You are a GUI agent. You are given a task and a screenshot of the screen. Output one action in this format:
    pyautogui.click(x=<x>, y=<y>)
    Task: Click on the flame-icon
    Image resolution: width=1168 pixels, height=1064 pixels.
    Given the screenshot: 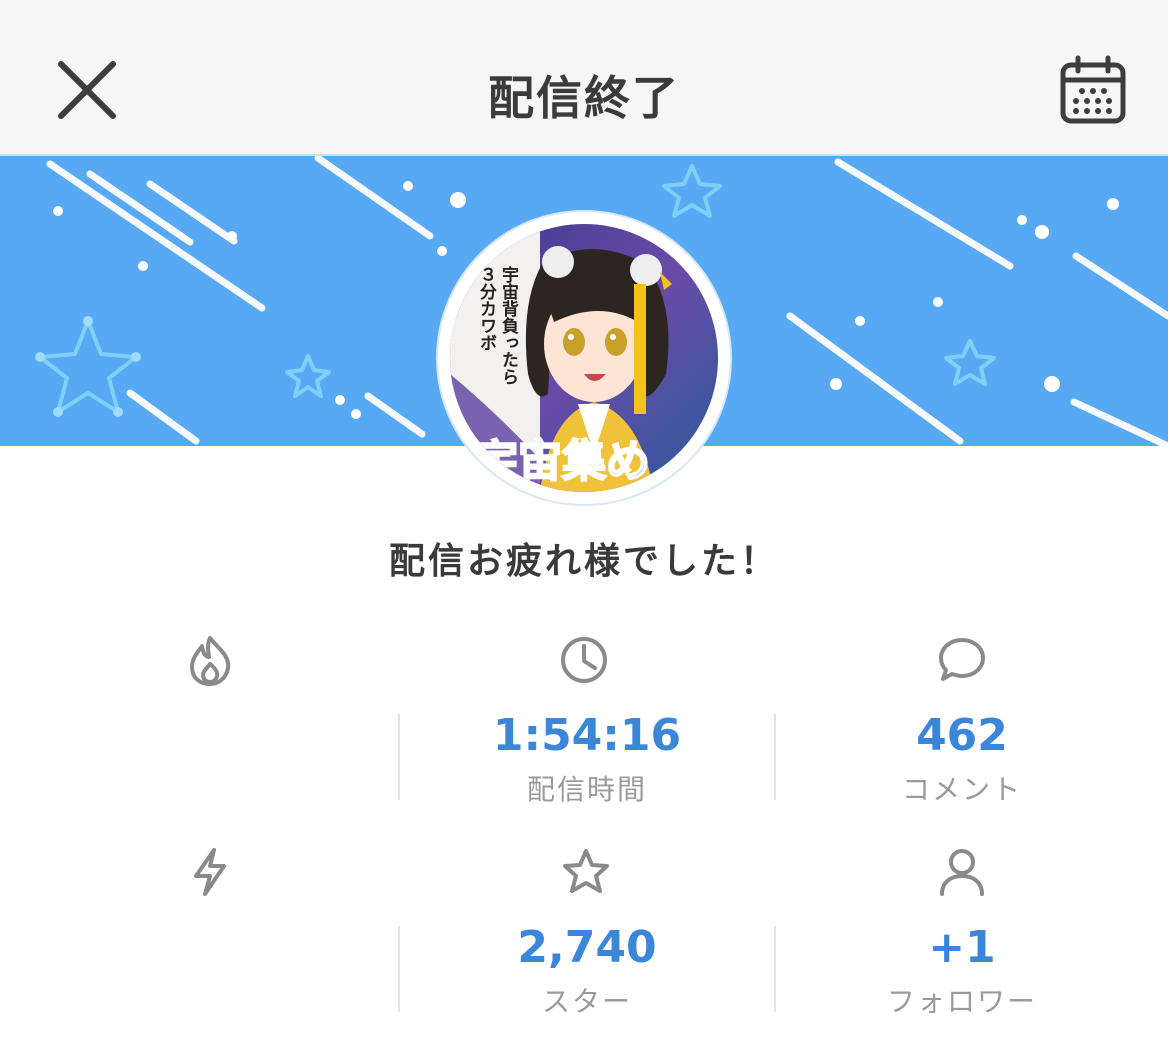 What is the action you would take?
    pyautogui.click(x=210, y=661)
    